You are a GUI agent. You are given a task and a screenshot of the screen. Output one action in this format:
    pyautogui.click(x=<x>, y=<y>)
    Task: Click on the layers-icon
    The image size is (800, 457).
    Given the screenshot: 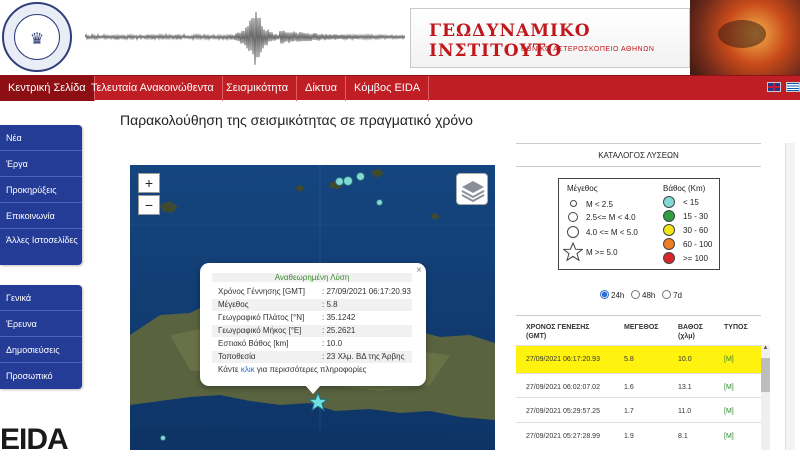 What is the action you would take?
    pyautogui.click(x=472, y=189)
    